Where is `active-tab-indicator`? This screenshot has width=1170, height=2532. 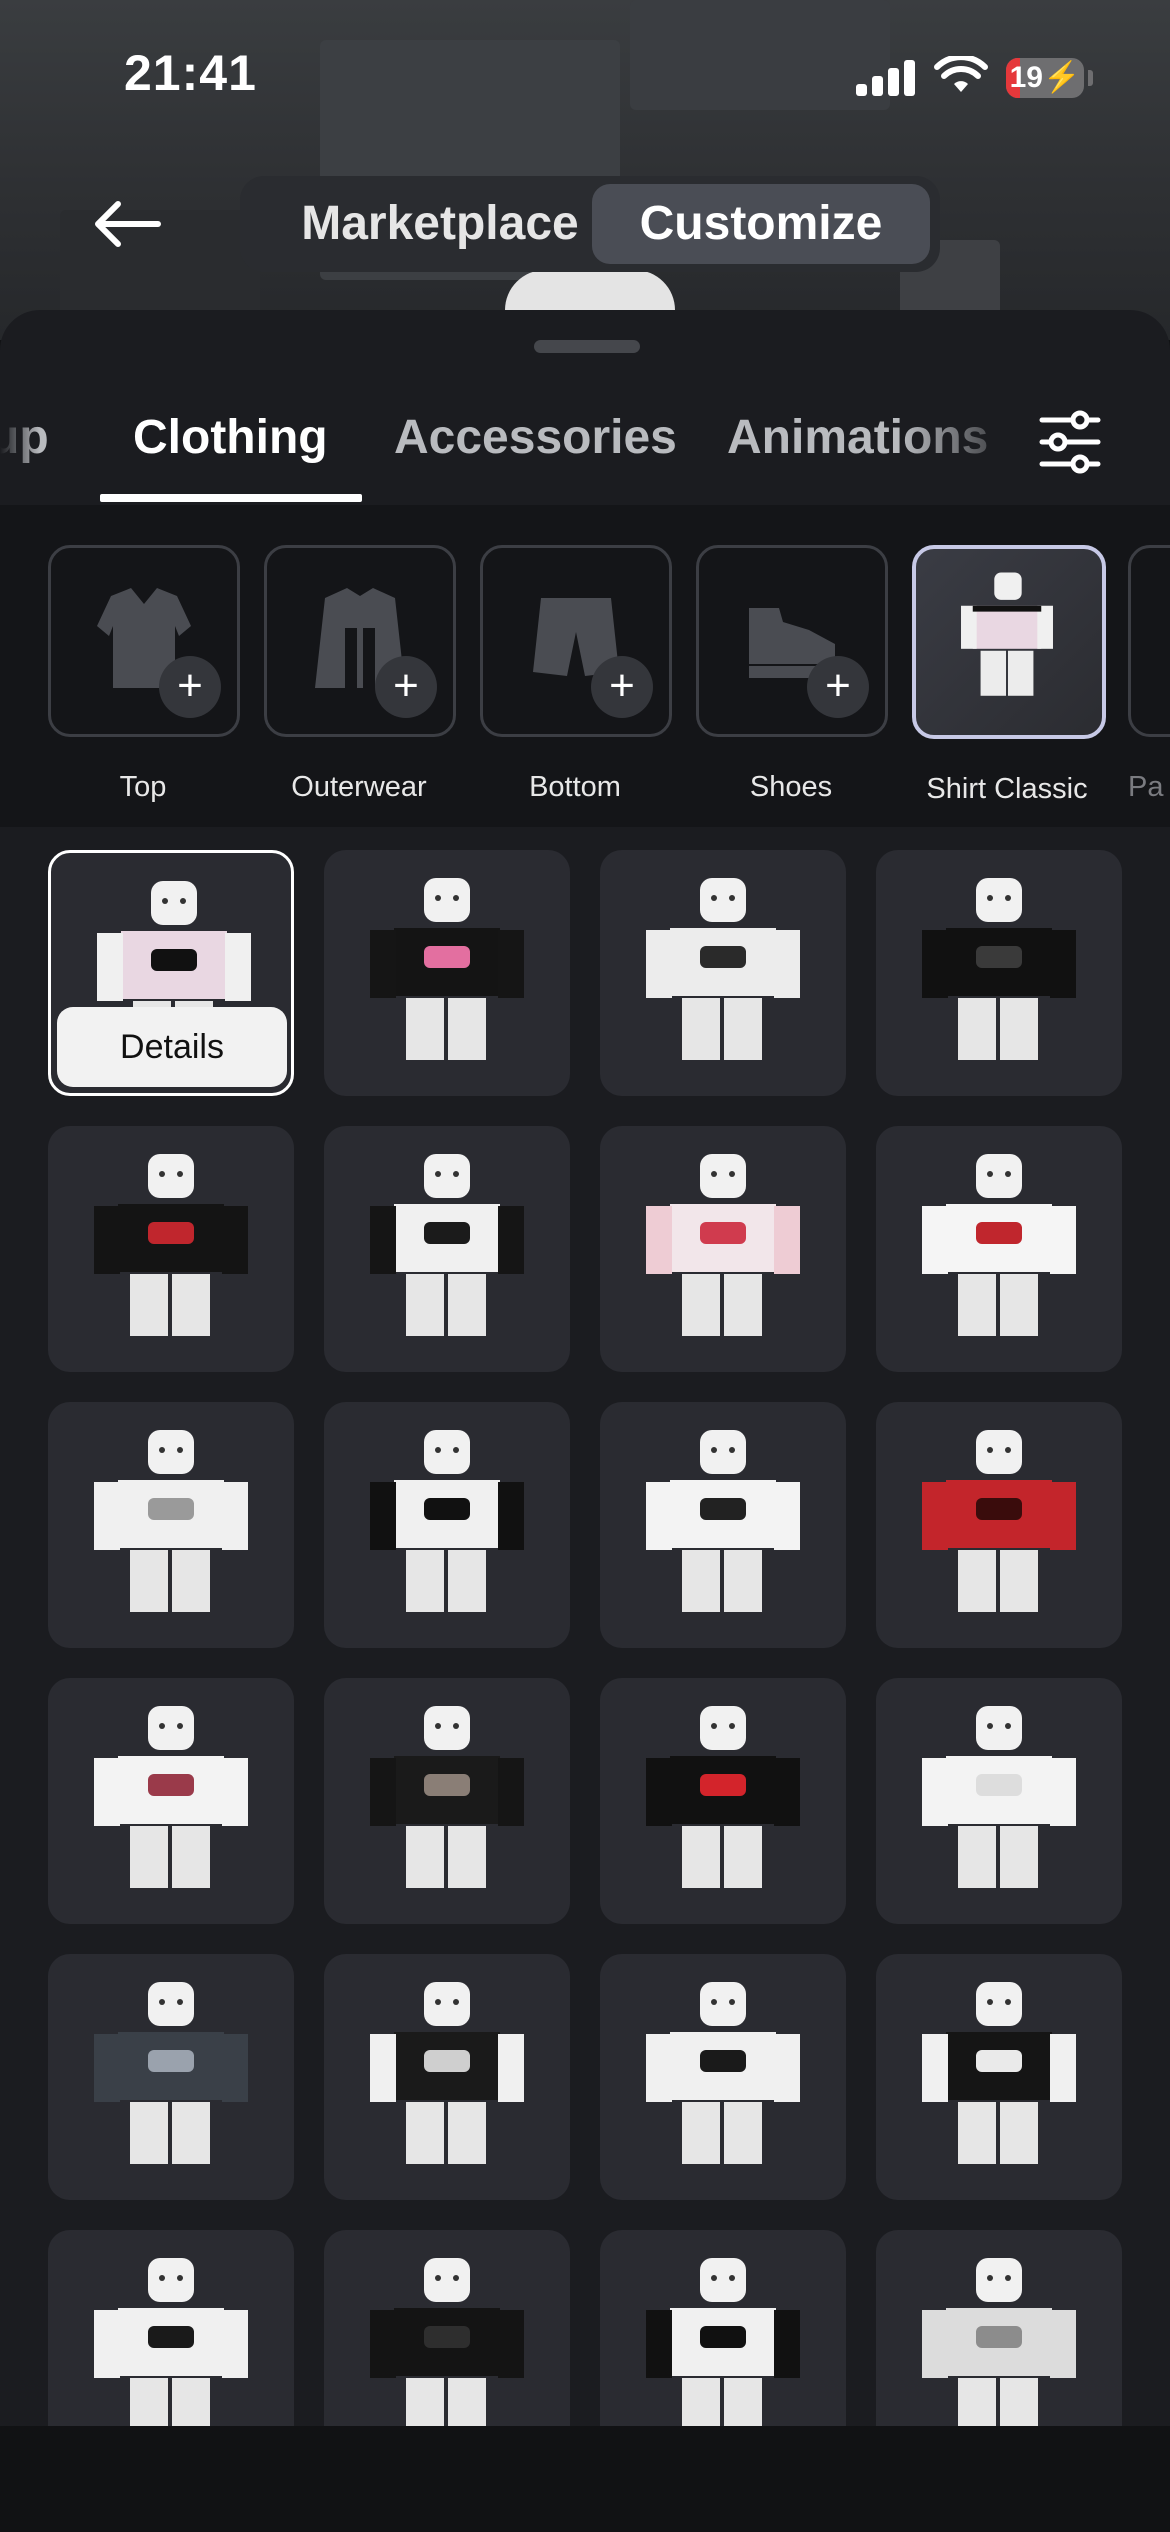 active-tab-indicator is located at coordinates (231, 498).